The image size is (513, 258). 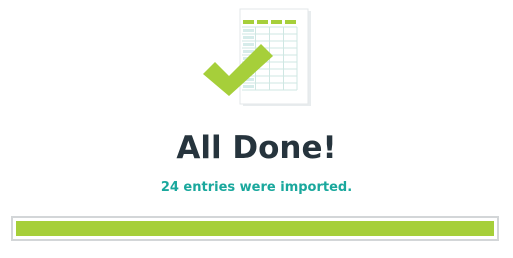 I want to click on progress-fill, so click(x=255, y=228).